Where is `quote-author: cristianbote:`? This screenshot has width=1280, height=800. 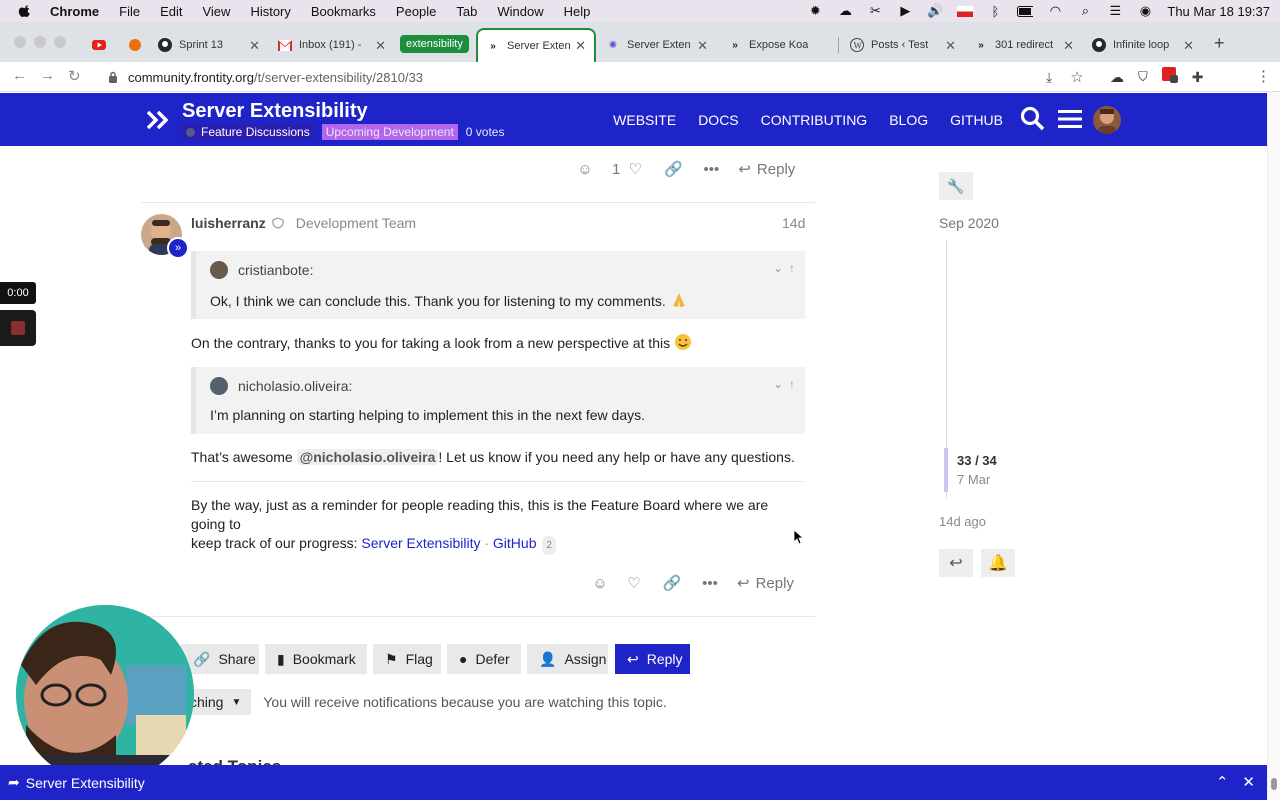
quote-author: cristianbote: is located at coordinates (275, 270).